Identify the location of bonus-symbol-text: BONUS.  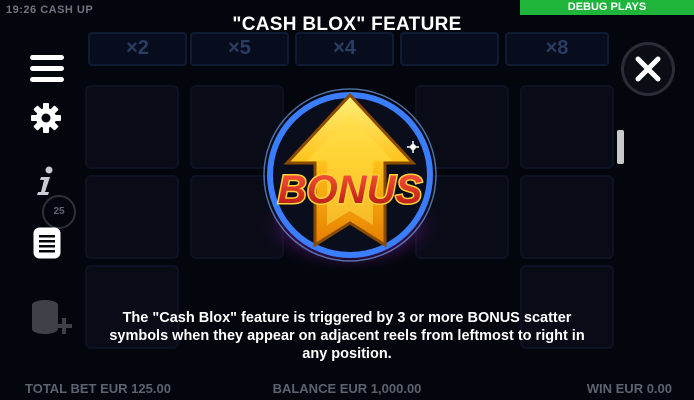
(350, 190).